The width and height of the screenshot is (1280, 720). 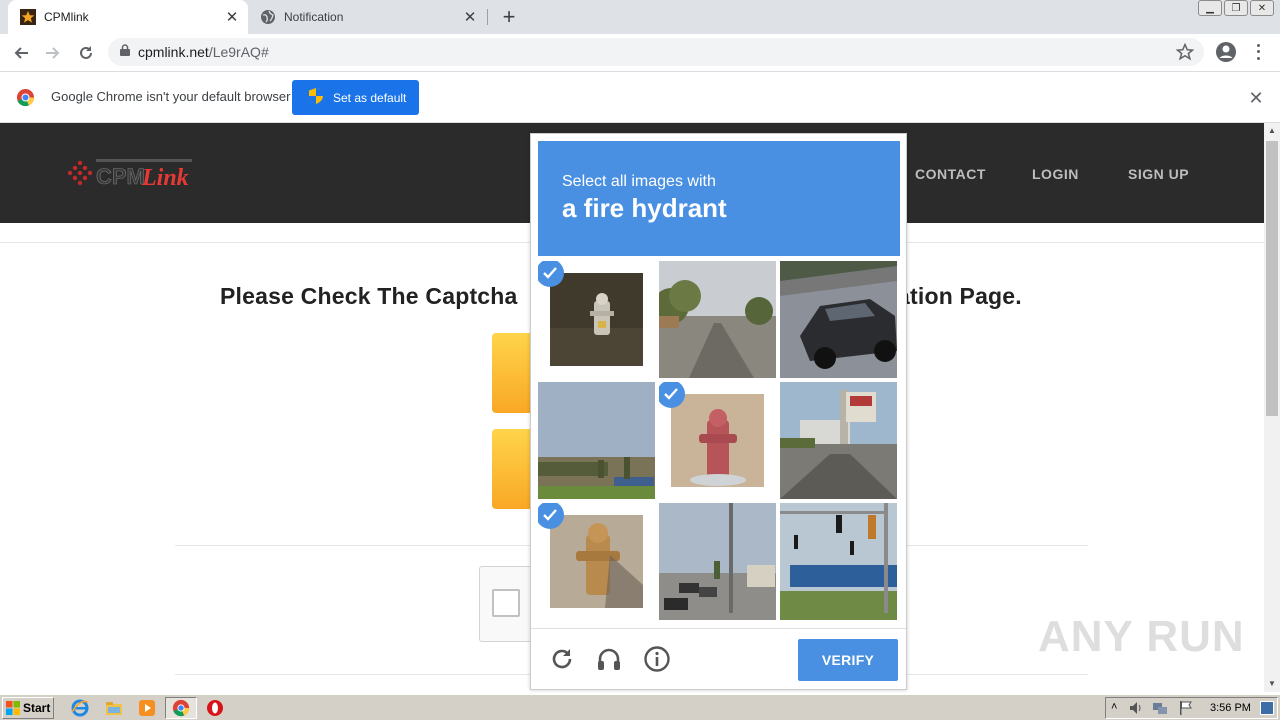 I want to click on nav-login-link: LOGIN, so click(x=1055, y=174).